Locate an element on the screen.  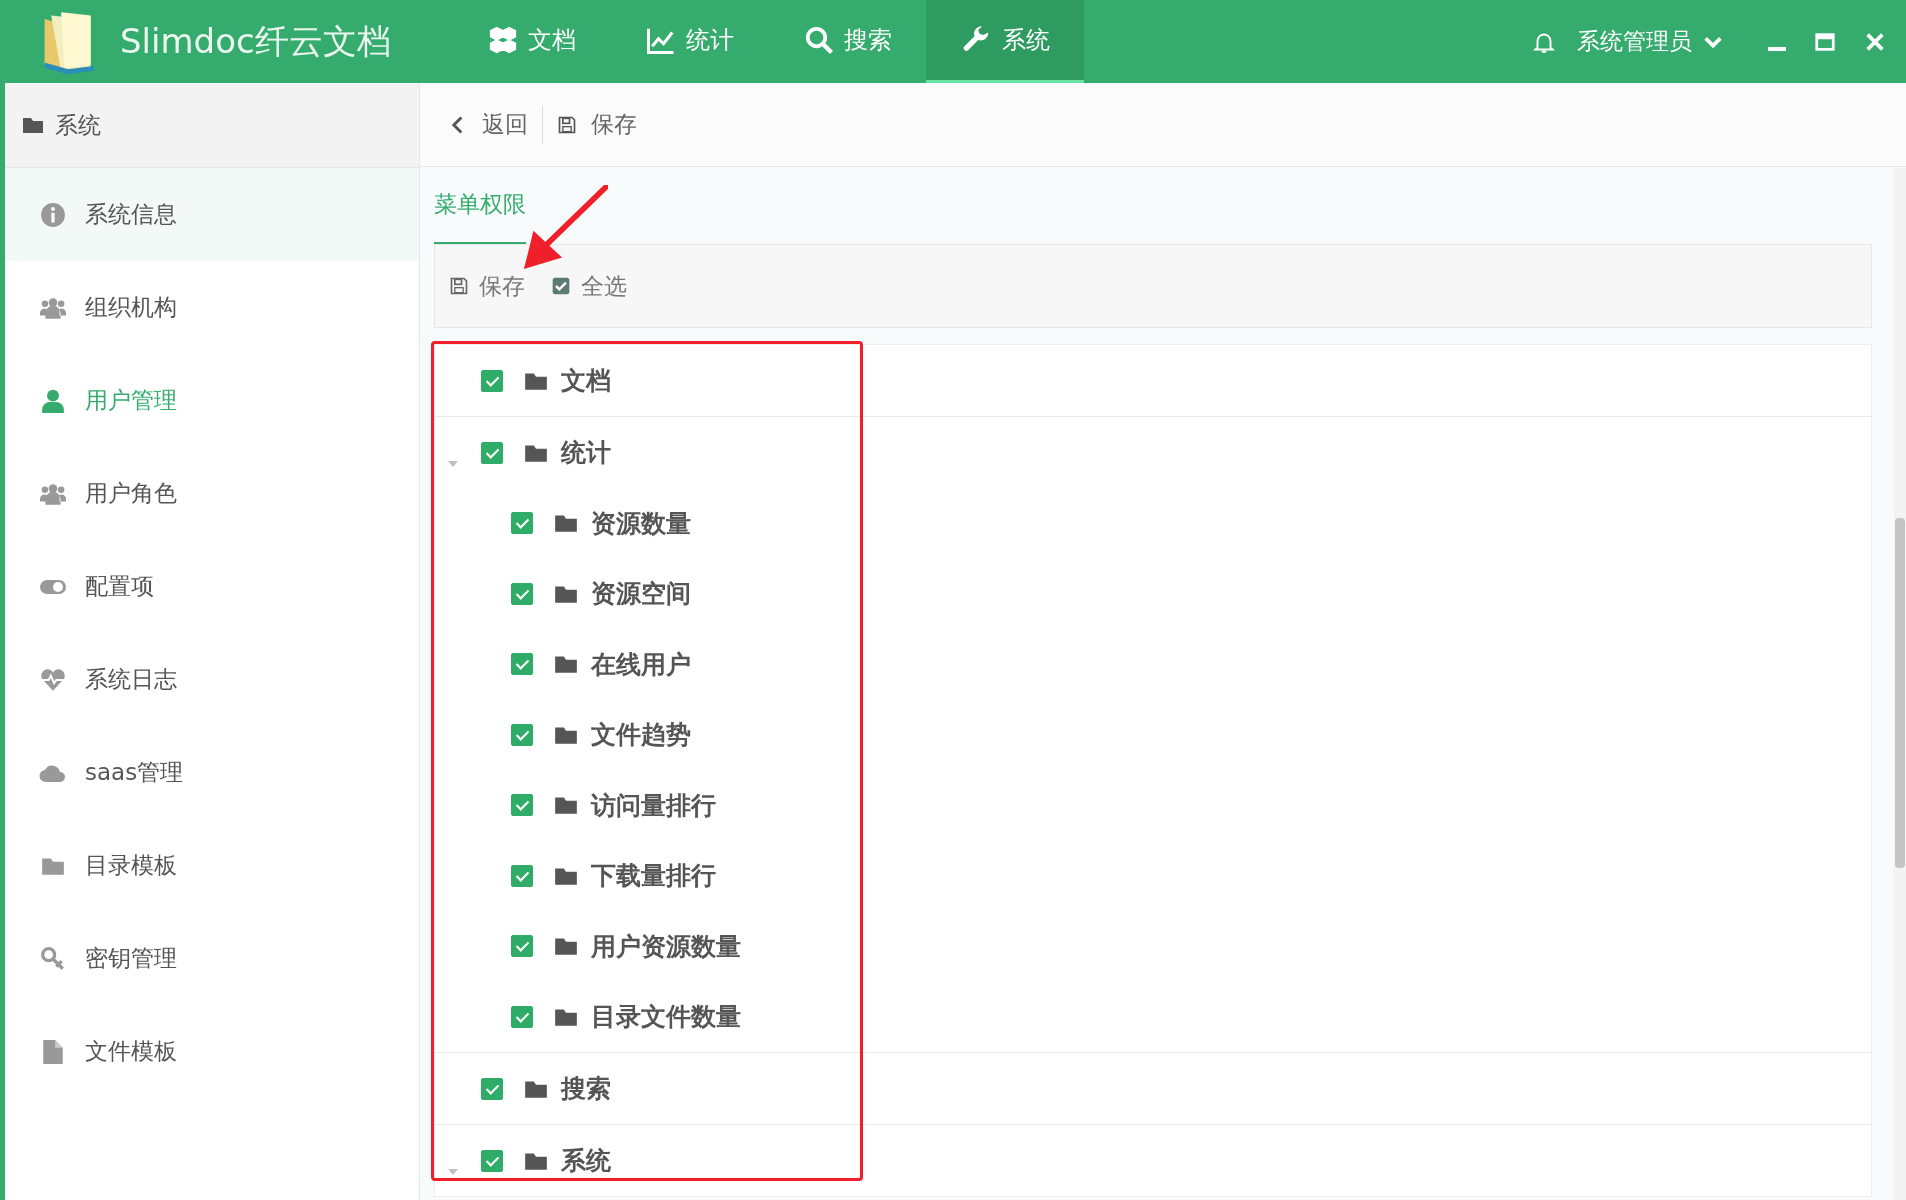
sidebar-item: 用户角色 is located at coordinates (212, 493).